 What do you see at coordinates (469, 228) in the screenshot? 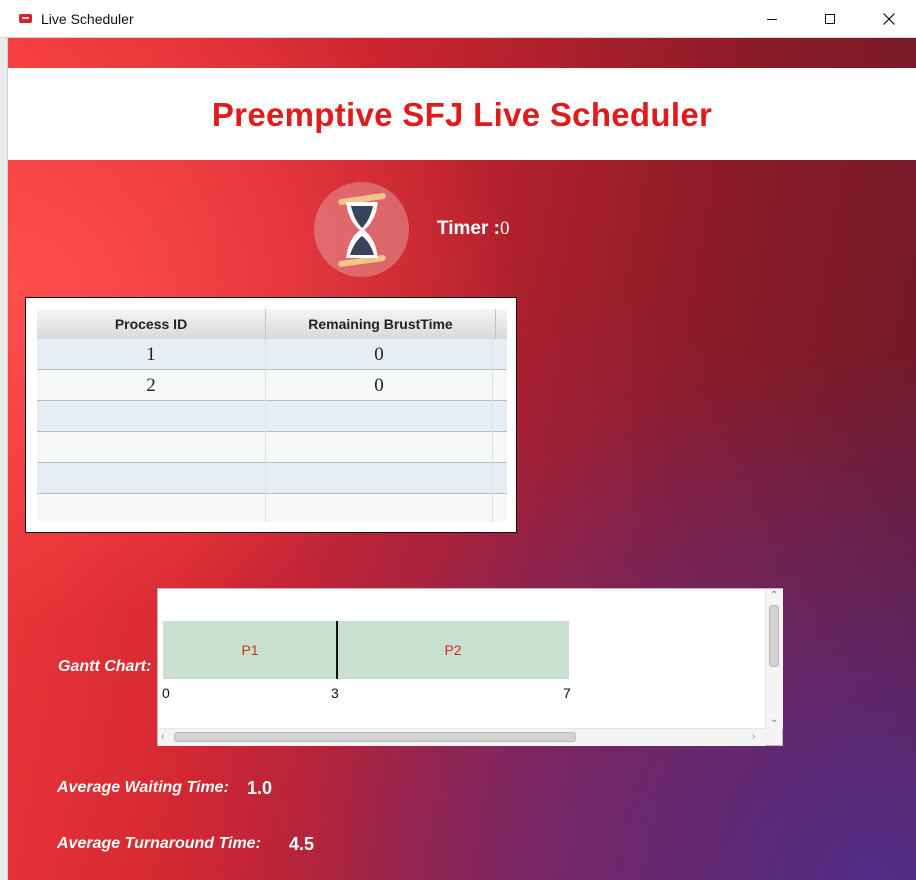
I see `timer-label: Timer :` at bounding box center [469, 228].